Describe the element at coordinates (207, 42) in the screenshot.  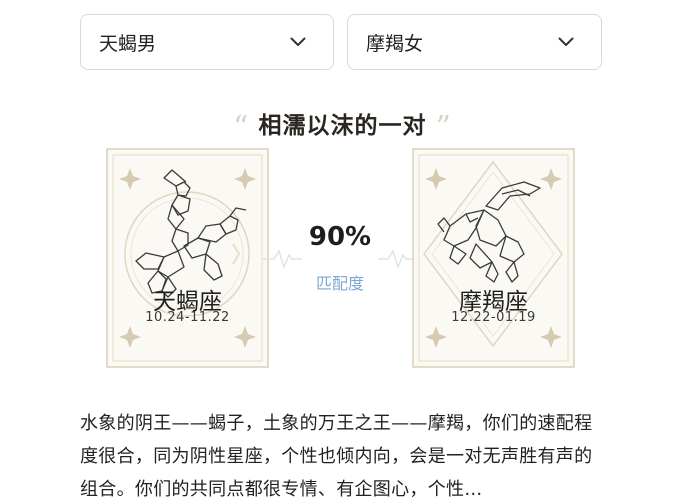
I see `gender-sign-select-left: 天蝎男` at that location.